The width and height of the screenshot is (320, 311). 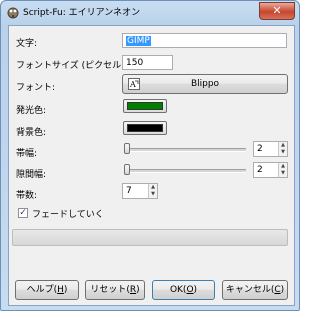 I want to click on close-icon: ✕, so click(x=277, y=10).